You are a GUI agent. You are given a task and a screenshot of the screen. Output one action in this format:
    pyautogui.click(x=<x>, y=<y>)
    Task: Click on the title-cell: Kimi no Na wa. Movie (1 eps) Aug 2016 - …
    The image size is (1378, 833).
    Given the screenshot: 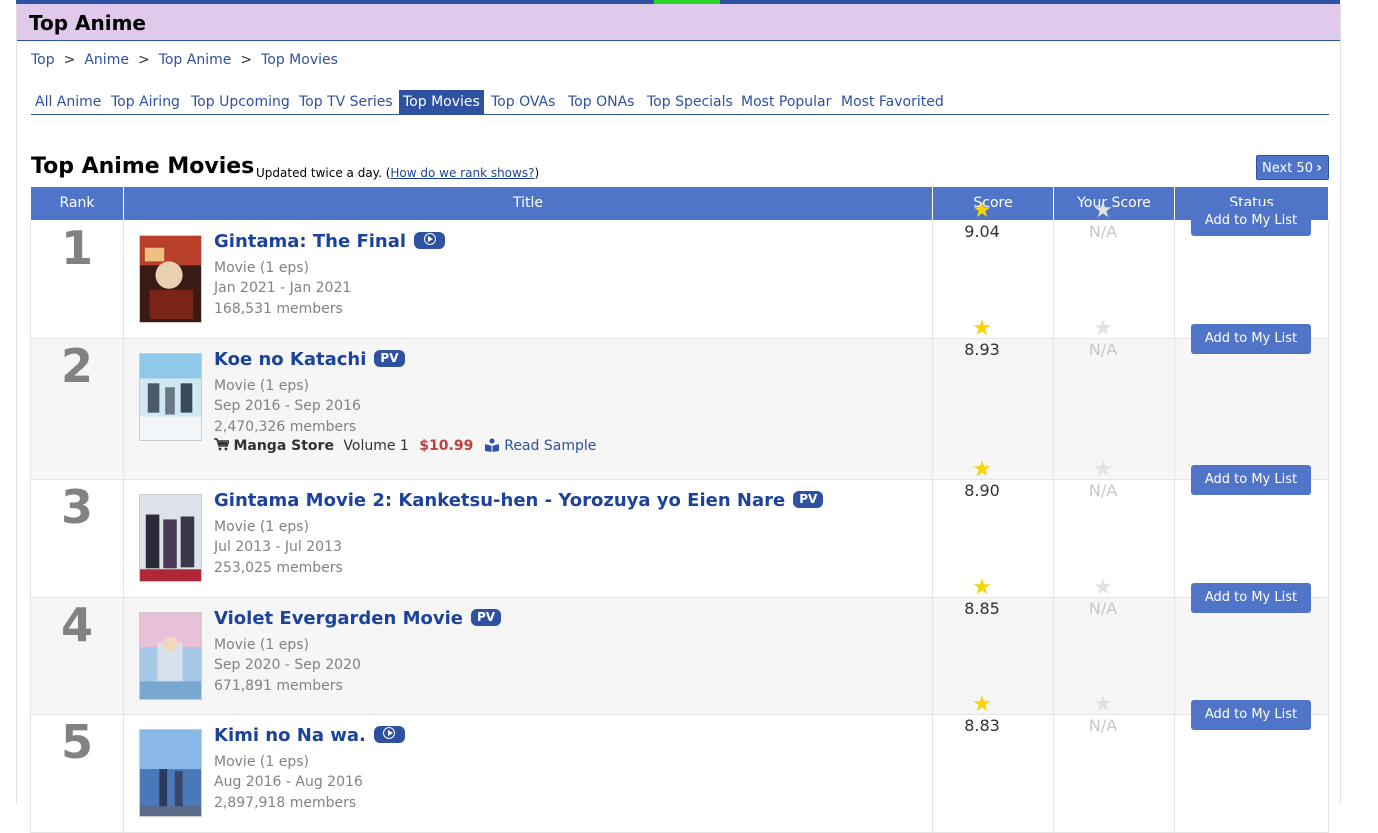 What is the action you would take?
    pyautogui.click(x=528, y=773)
    